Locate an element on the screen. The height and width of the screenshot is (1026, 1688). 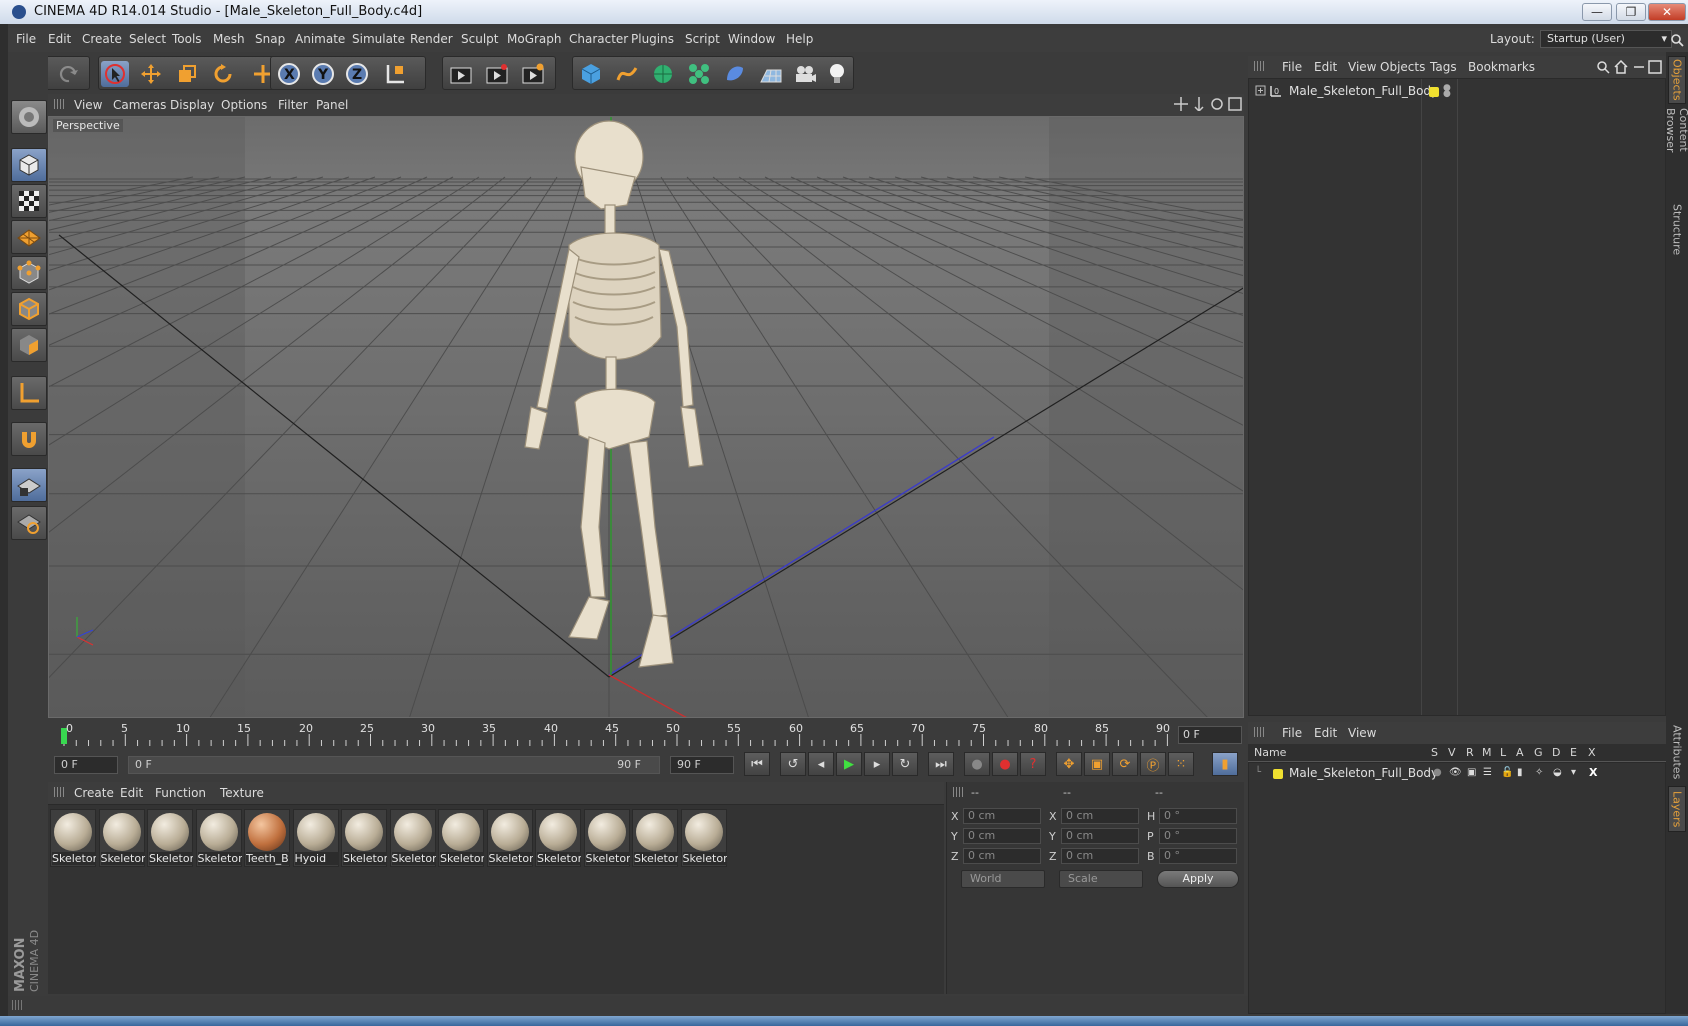
cube-primitive-icon is located at coordinates (591, 74).